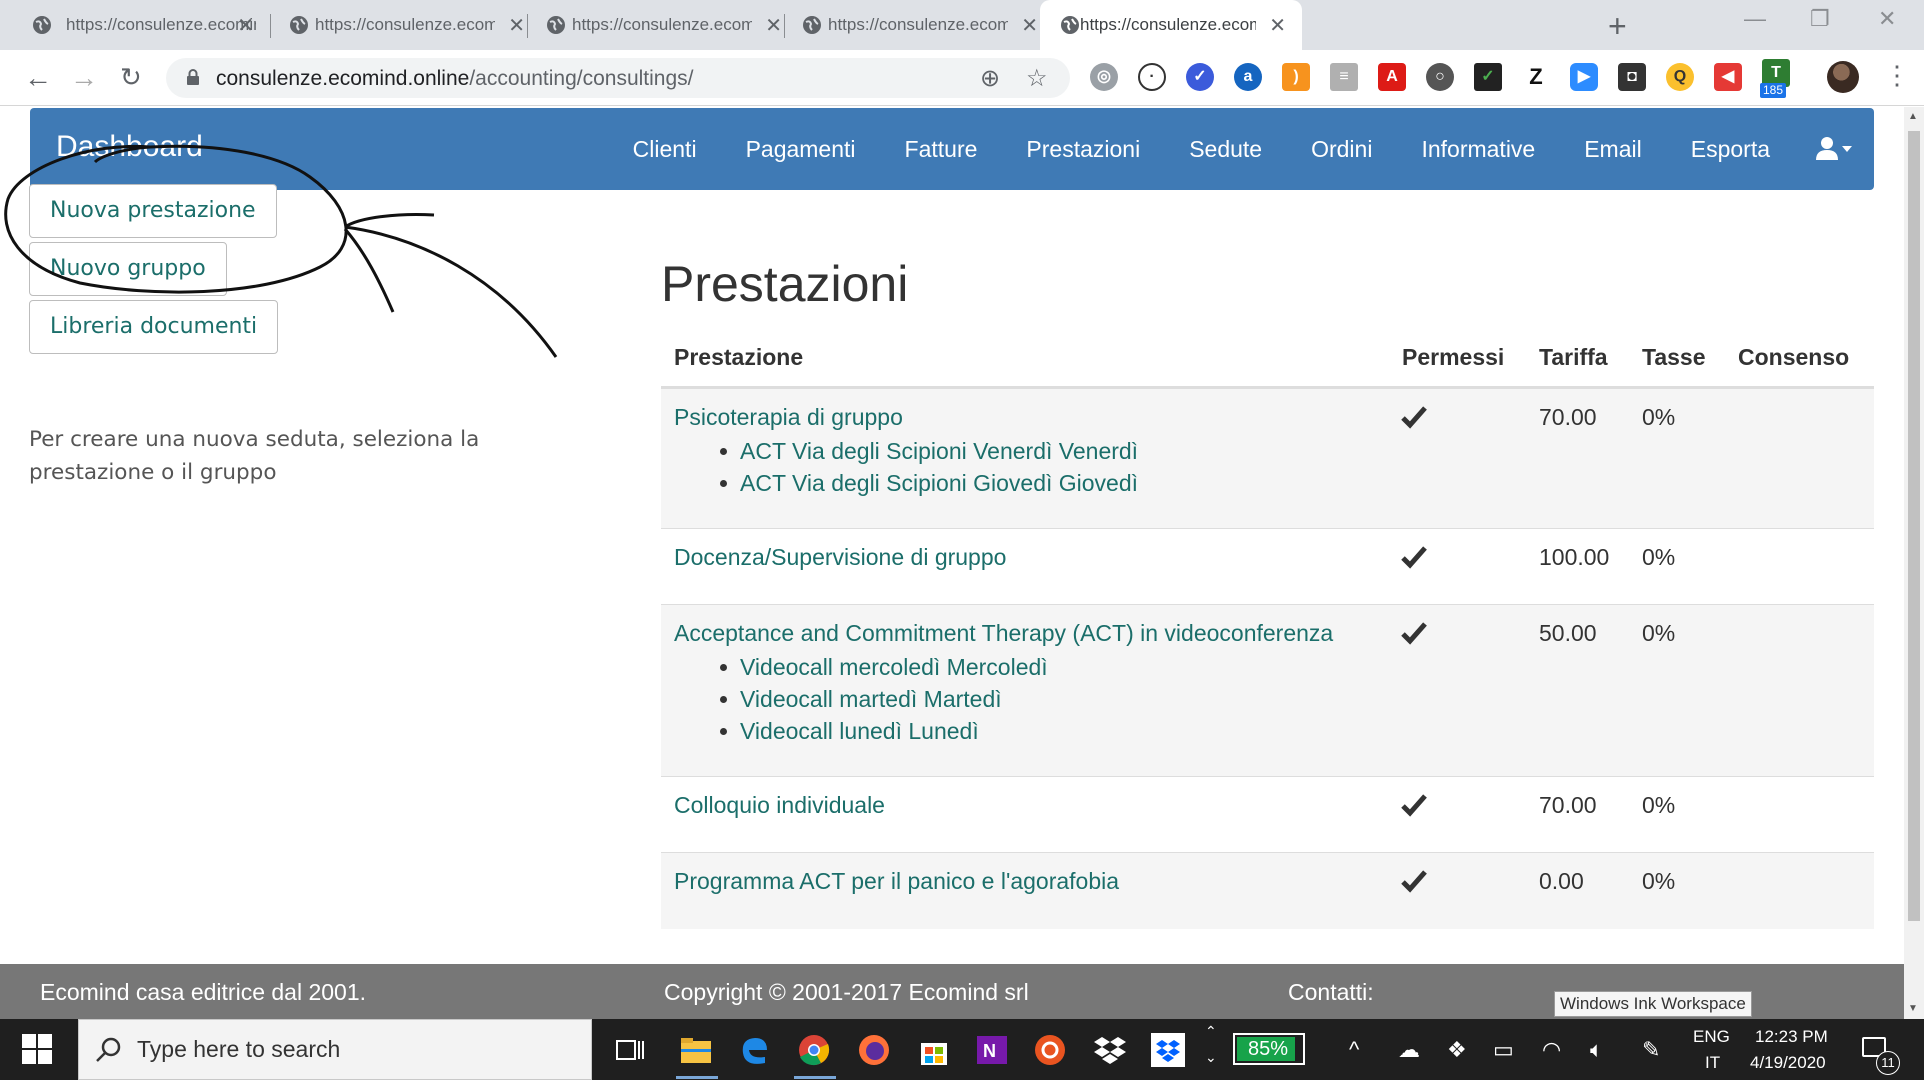 The height and width of the screenshot is (1080, 1924). I want to click on extension-icon: ·, so click(1152, 77).